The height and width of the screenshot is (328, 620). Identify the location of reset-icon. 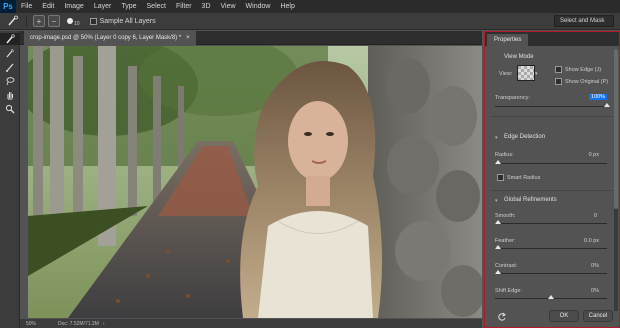
(503, 317).